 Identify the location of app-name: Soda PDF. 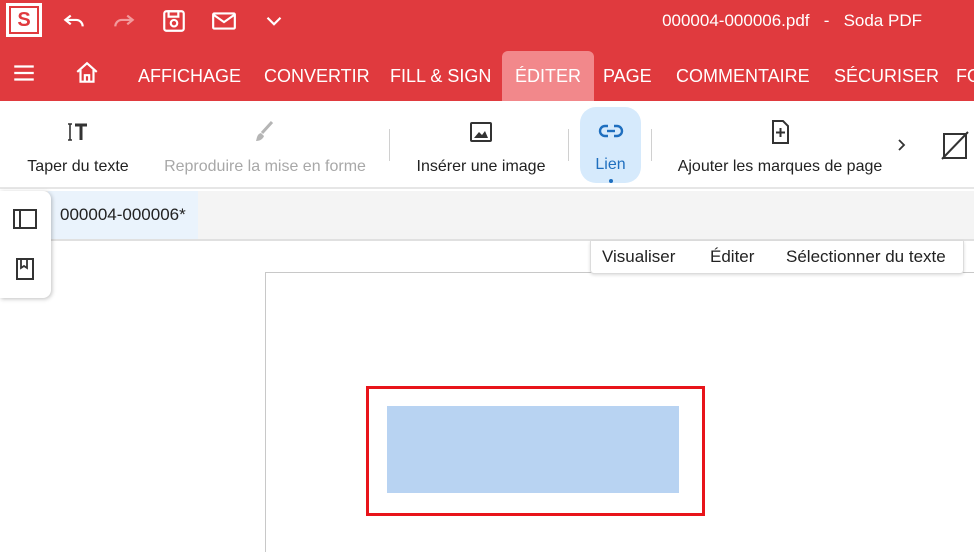
(882, 20).